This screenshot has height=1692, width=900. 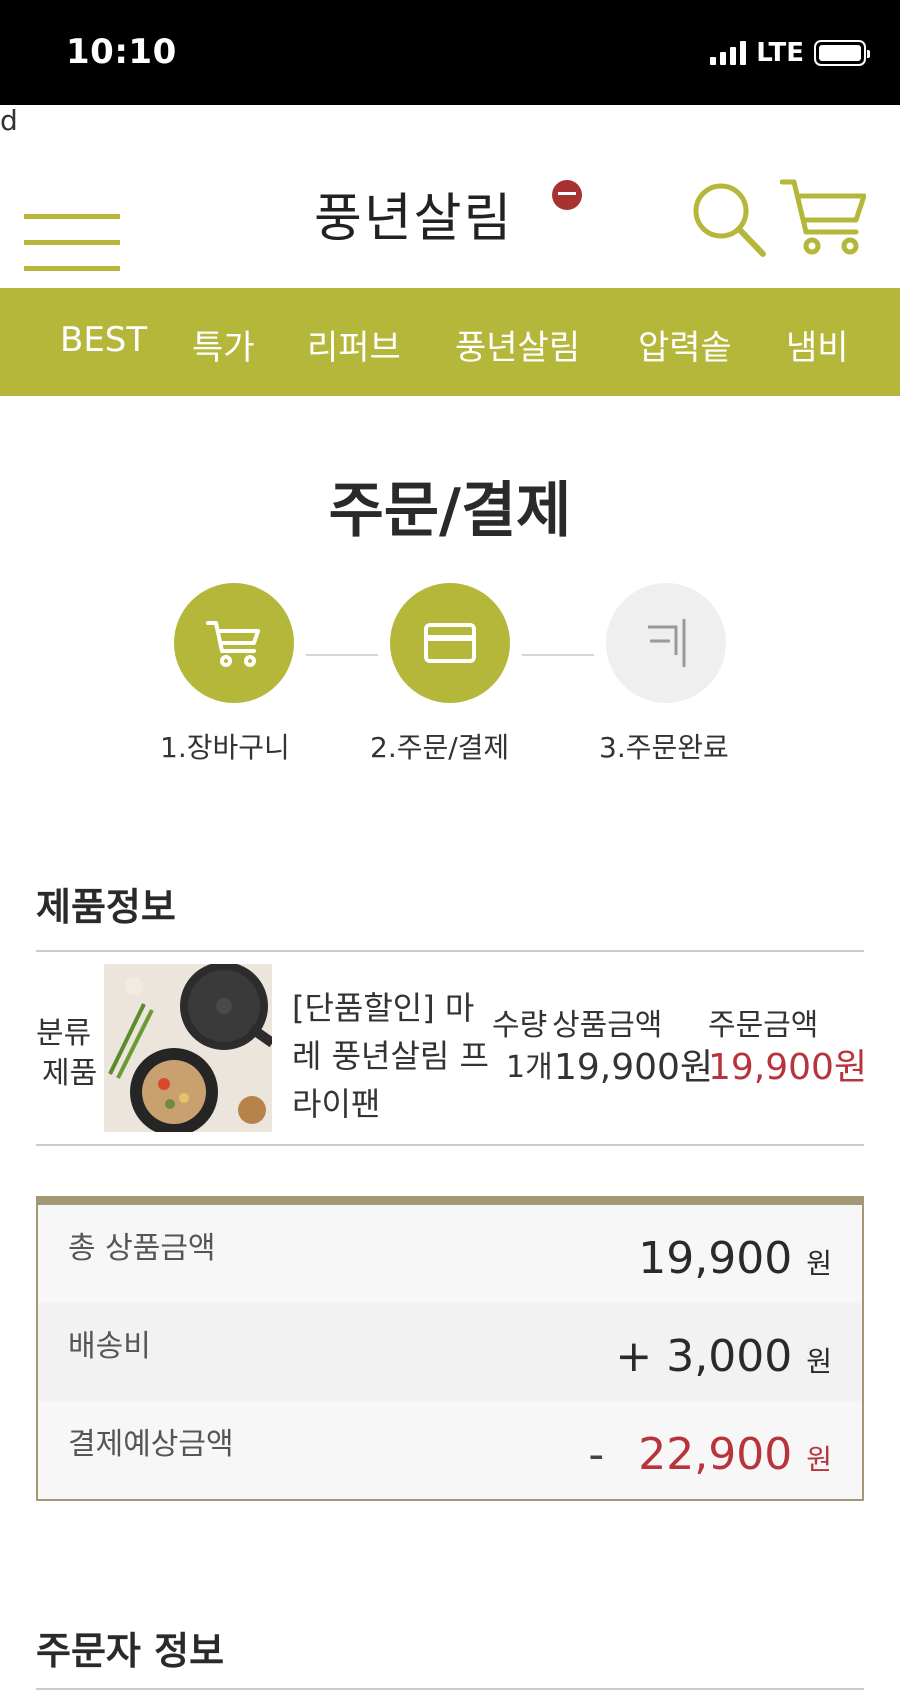 I want to click on subtotal-label: 총 상품금액, so click(x=142, y=1248).